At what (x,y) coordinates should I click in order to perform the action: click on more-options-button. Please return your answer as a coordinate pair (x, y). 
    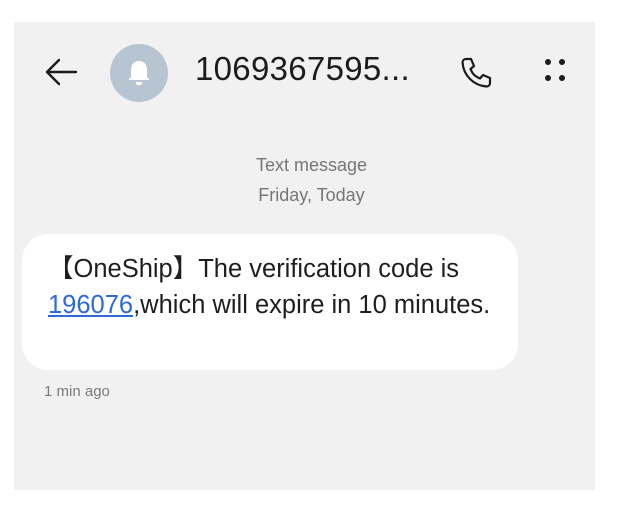
    Looking at the image, I should click on (555, 71).